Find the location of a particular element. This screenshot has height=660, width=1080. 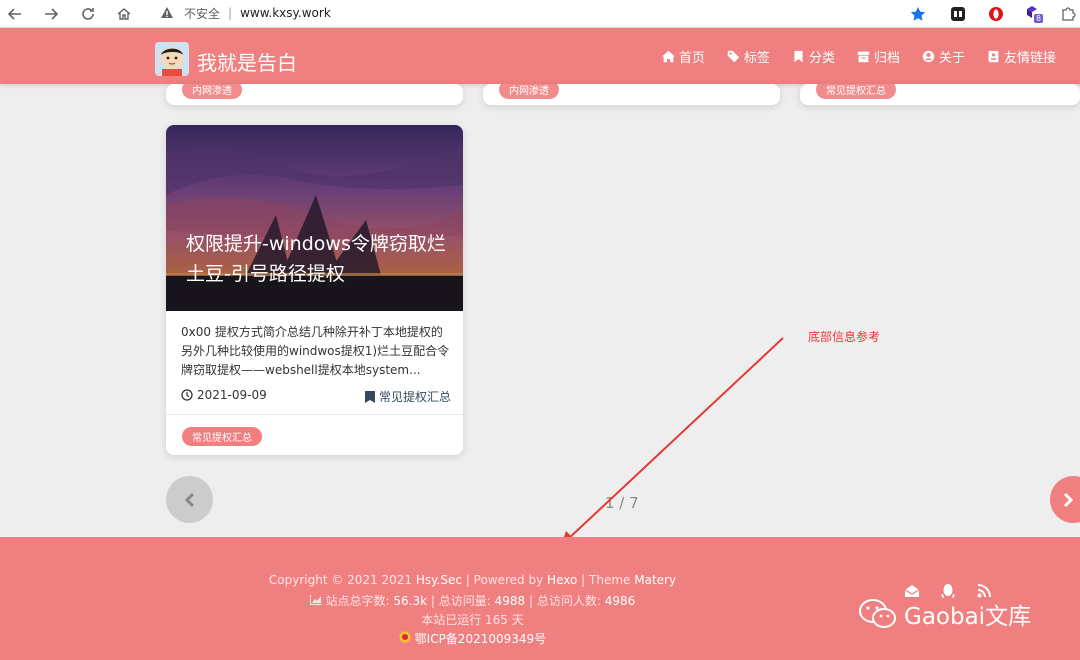

post-date-text: 2021-09-09 is located at coordinates (232, 395).